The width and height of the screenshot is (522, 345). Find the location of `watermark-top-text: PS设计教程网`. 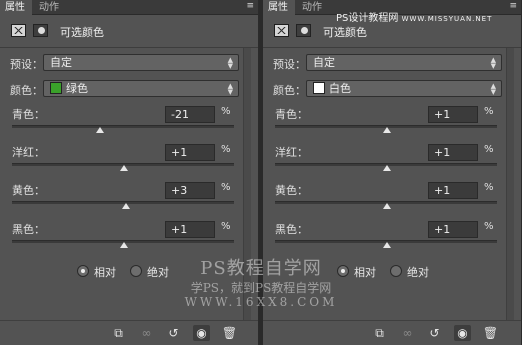

watermark-top-text: PS设计教程网 is located at coordinates (367, 18).